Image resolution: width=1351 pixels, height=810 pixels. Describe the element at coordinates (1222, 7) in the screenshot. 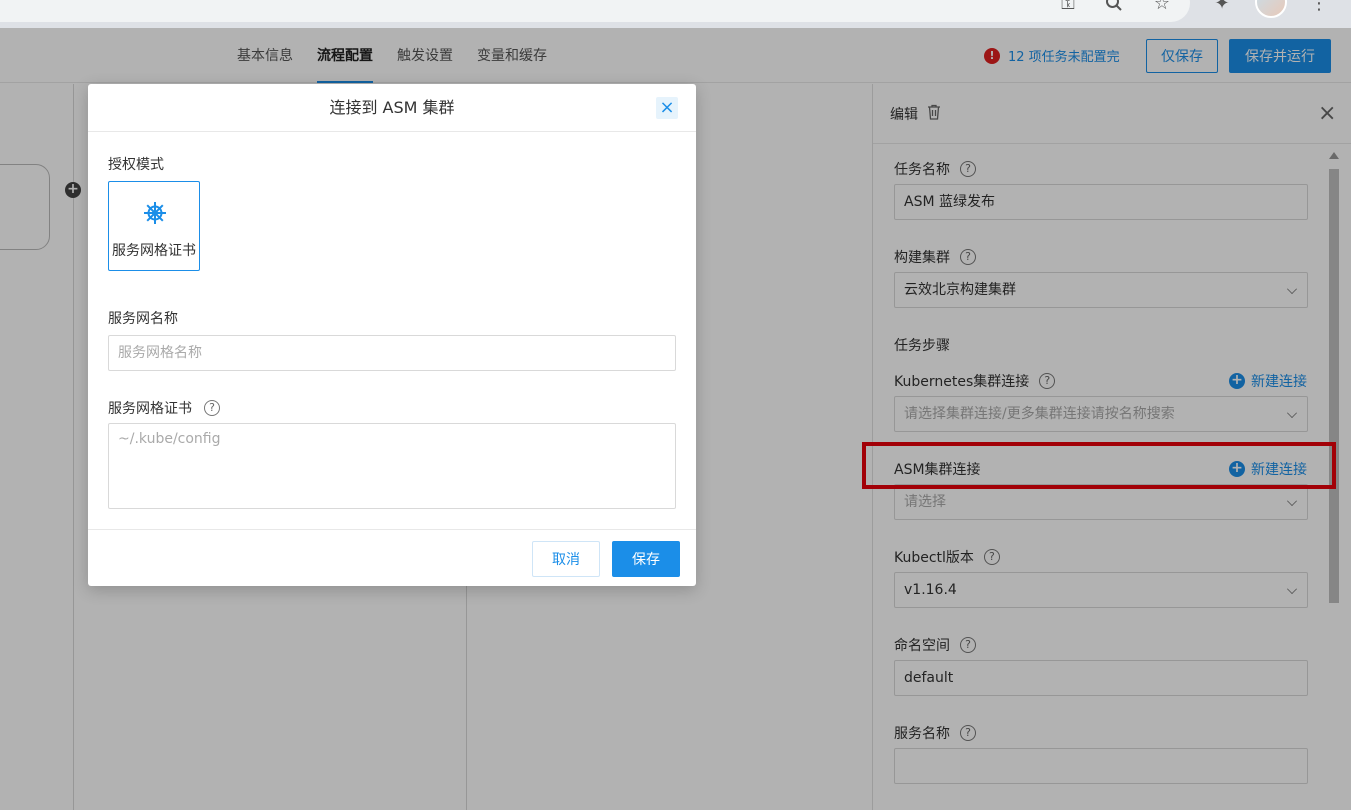

I see `extension-icon: ✦` at that location.